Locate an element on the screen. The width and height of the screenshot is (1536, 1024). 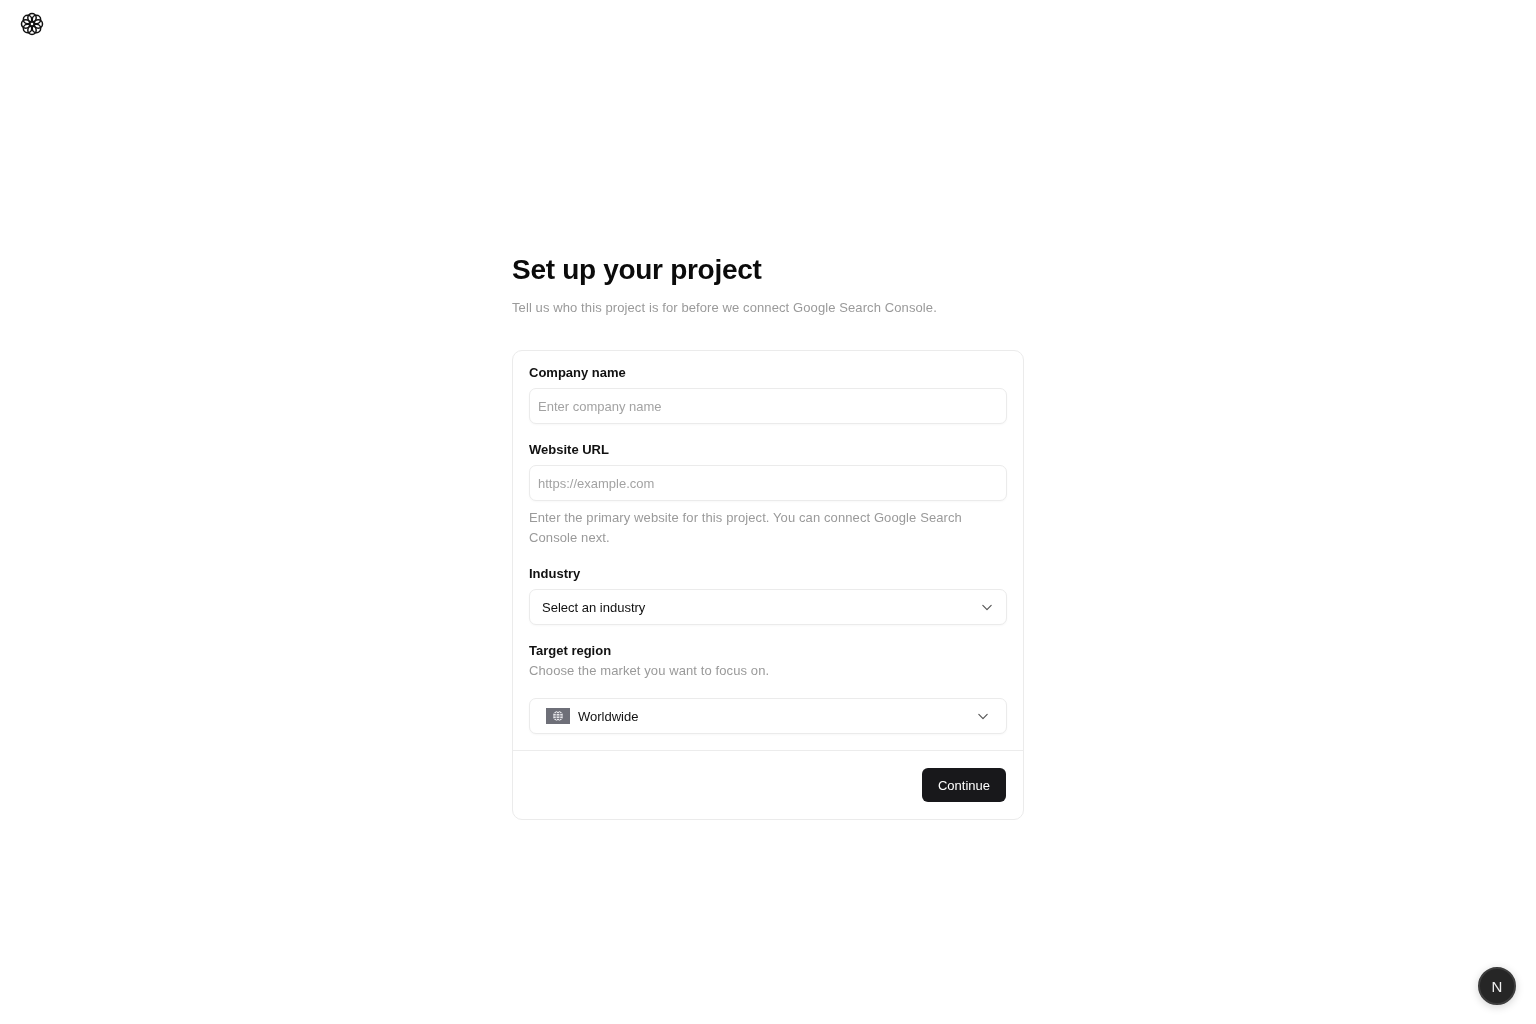
globe-flag-icon is located at coordinates (558, 716).